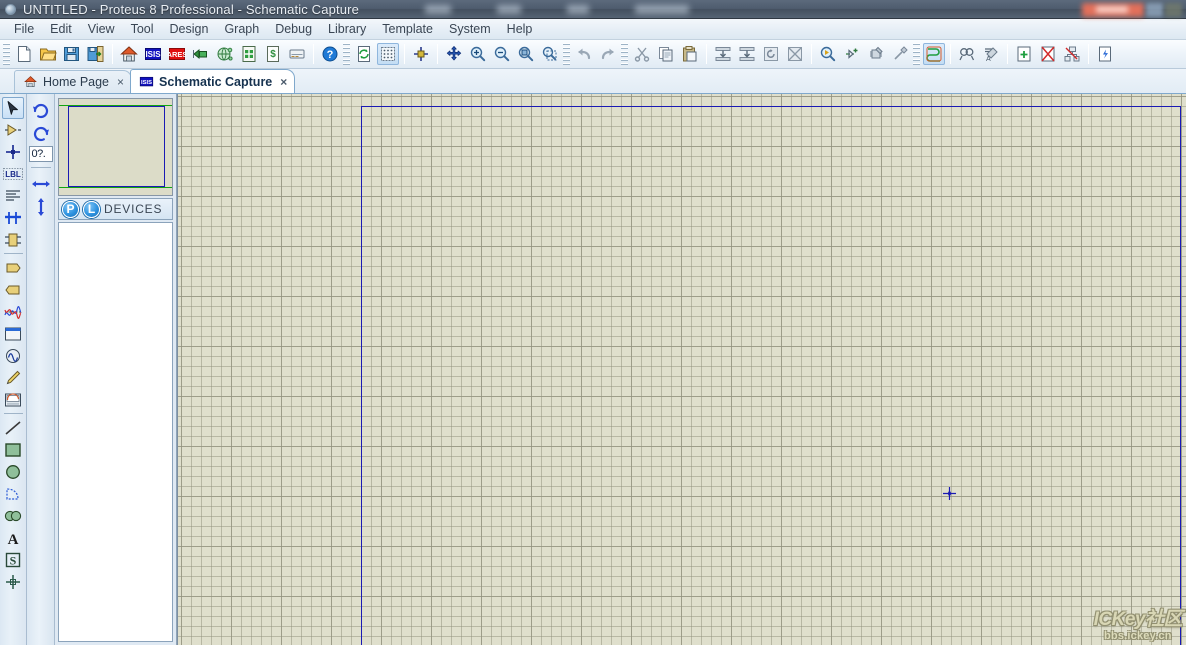 Image resolution: width=1186 pixels, height=645 pixels. Describe the element at coordinates (41, 109) in the screenshot. I see `rotate-clockwise-icon` at that location.